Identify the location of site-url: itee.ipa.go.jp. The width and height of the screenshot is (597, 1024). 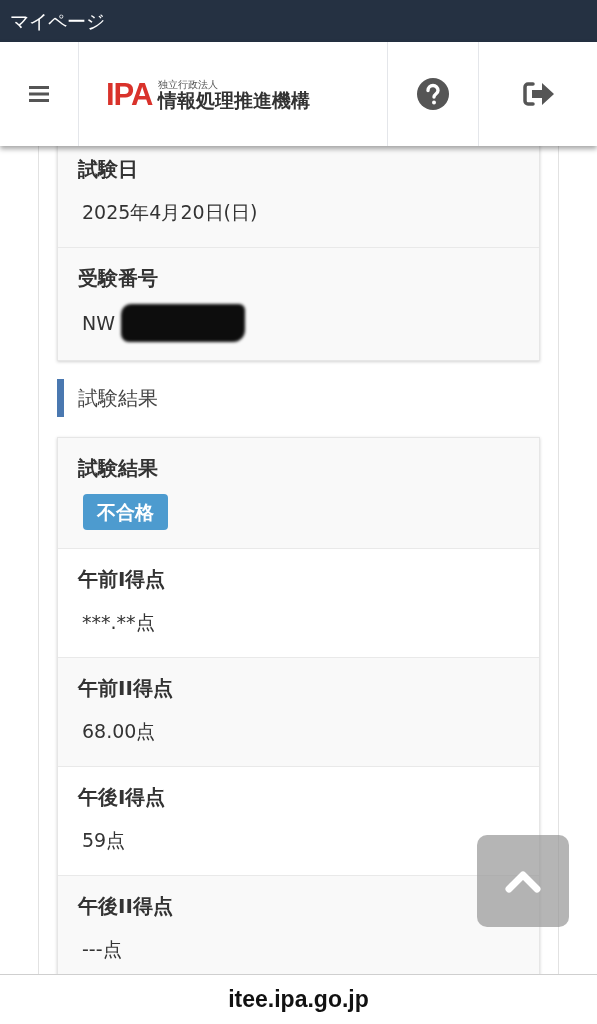
(298, 999).